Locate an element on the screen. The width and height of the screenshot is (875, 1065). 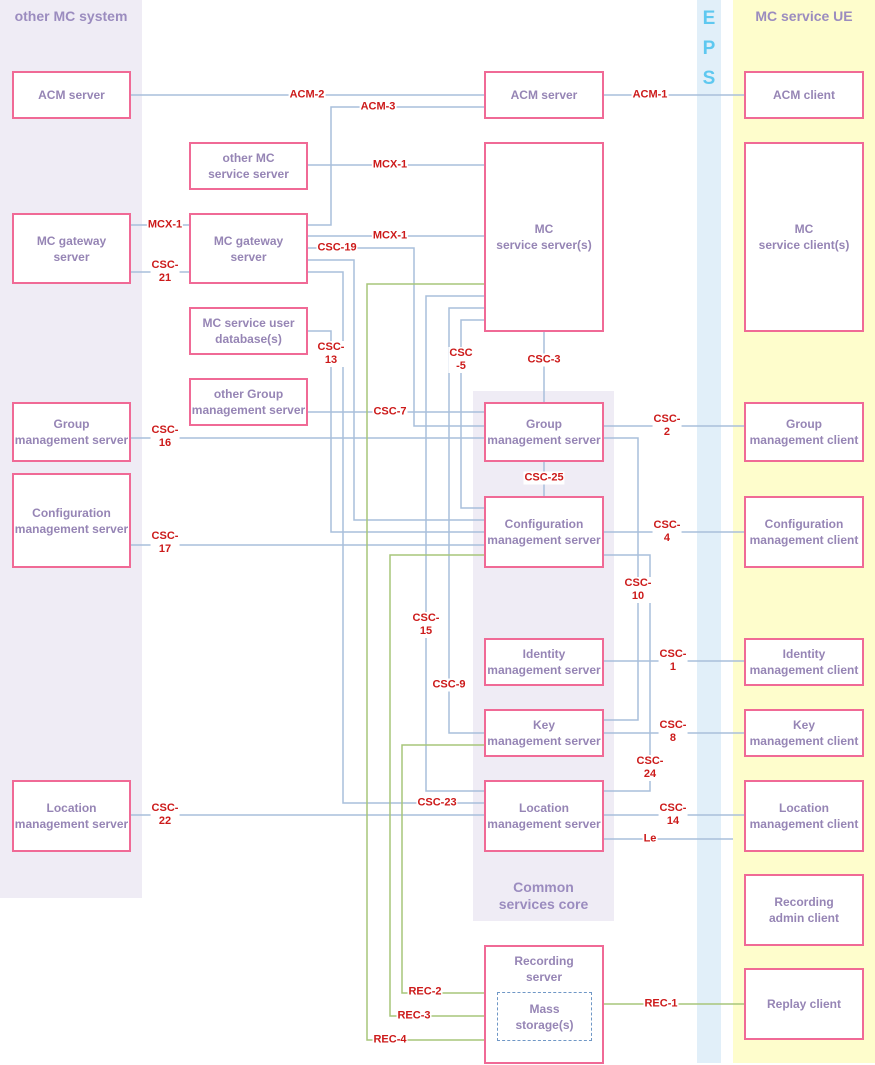
line-gw-config is located at coordinates (396, 390).